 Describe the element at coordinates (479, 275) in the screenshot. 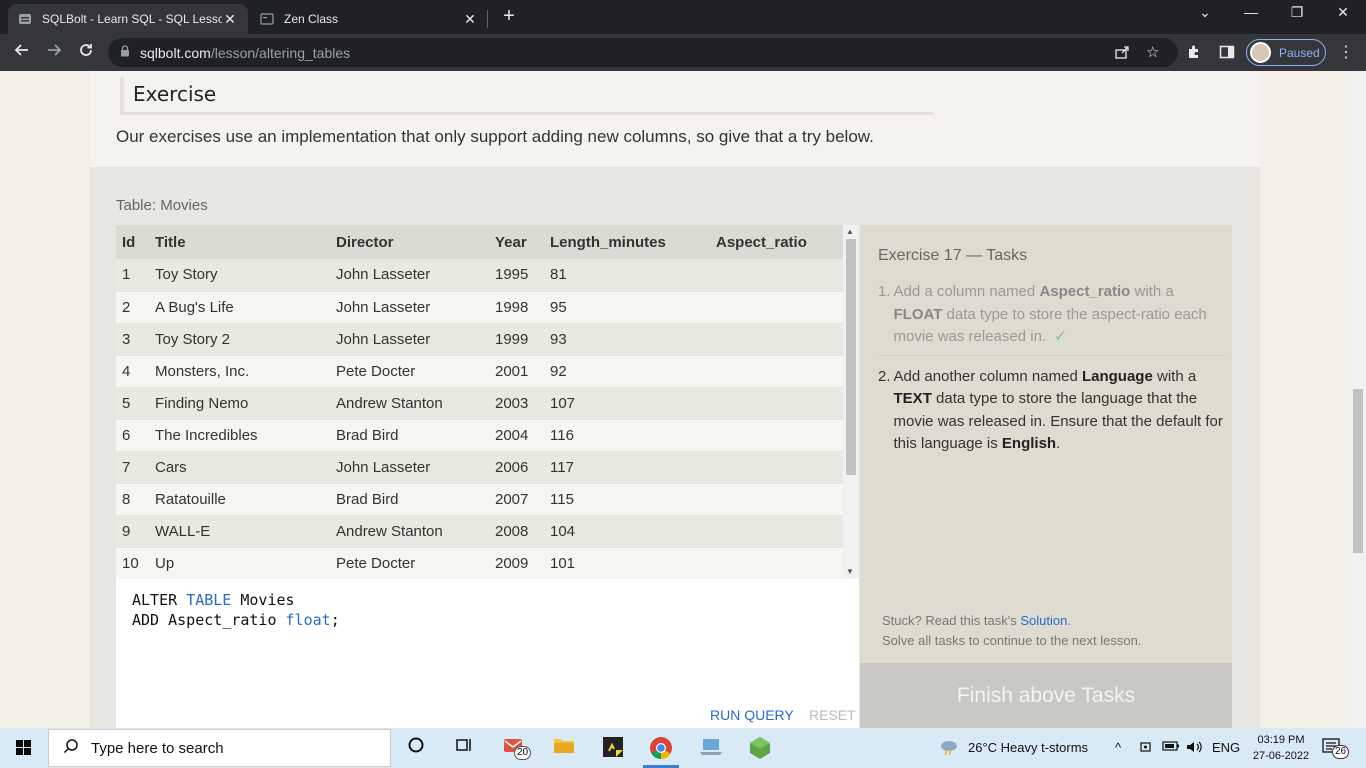

I see `table-row: 1 Toy Story John Lasseter 1995 81` at that location.